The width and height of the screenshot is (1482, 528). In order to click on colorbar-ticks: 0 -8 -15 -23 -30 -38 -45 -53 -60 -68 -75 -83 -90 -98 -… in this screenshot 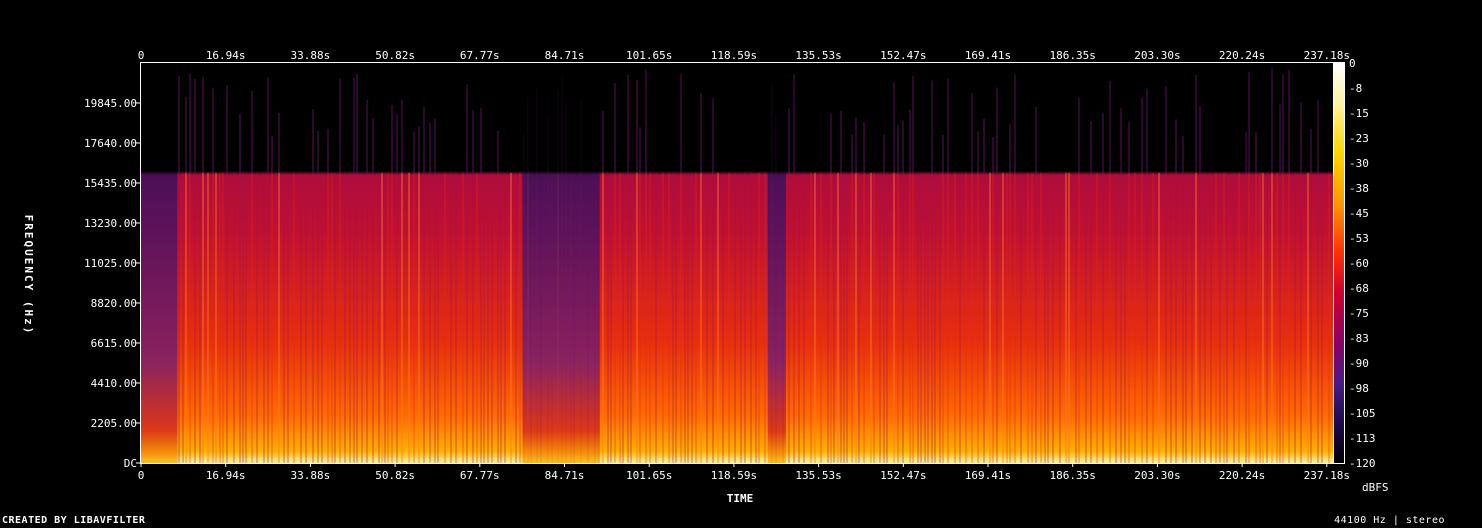, I will do `click(1362, 263)`.